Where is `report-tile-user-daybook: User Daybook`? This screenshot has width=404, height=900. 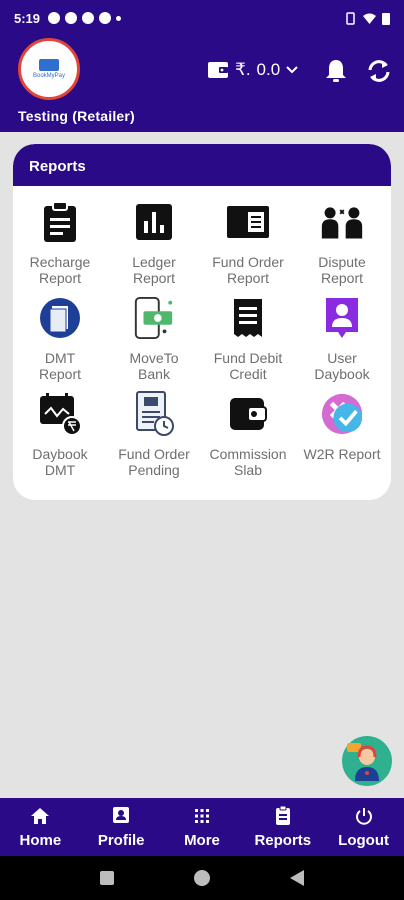 report-tile-user-daybook: User Daybook is located at coordinates (342, 340).